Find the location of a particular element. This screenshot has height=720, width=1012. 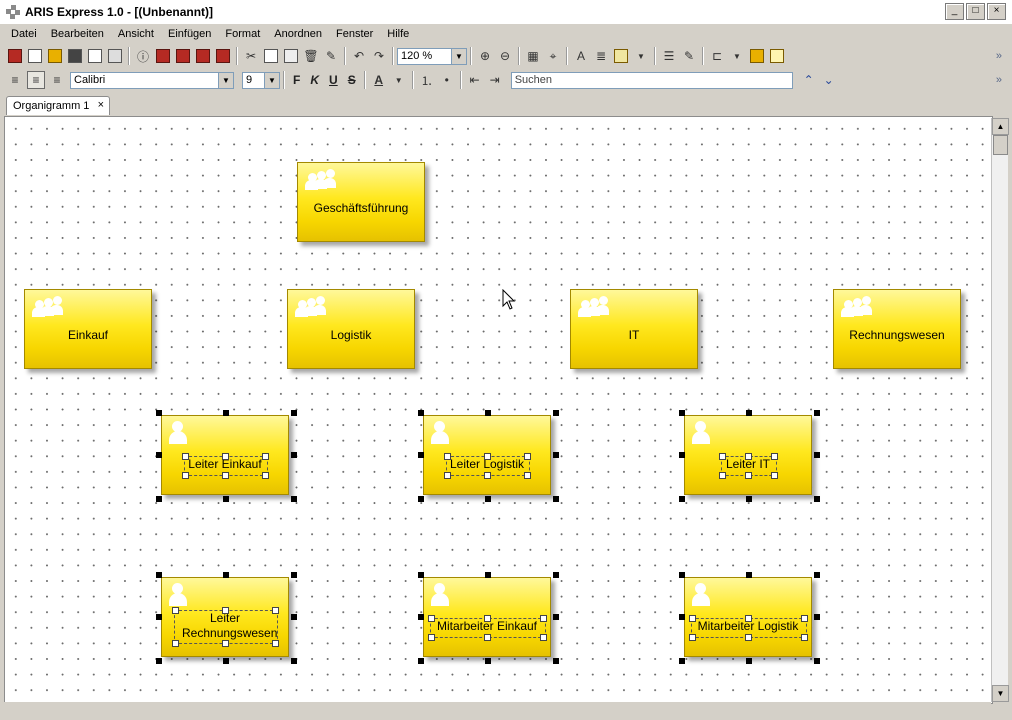

underline-button: U is located at coordinates (333, 80).